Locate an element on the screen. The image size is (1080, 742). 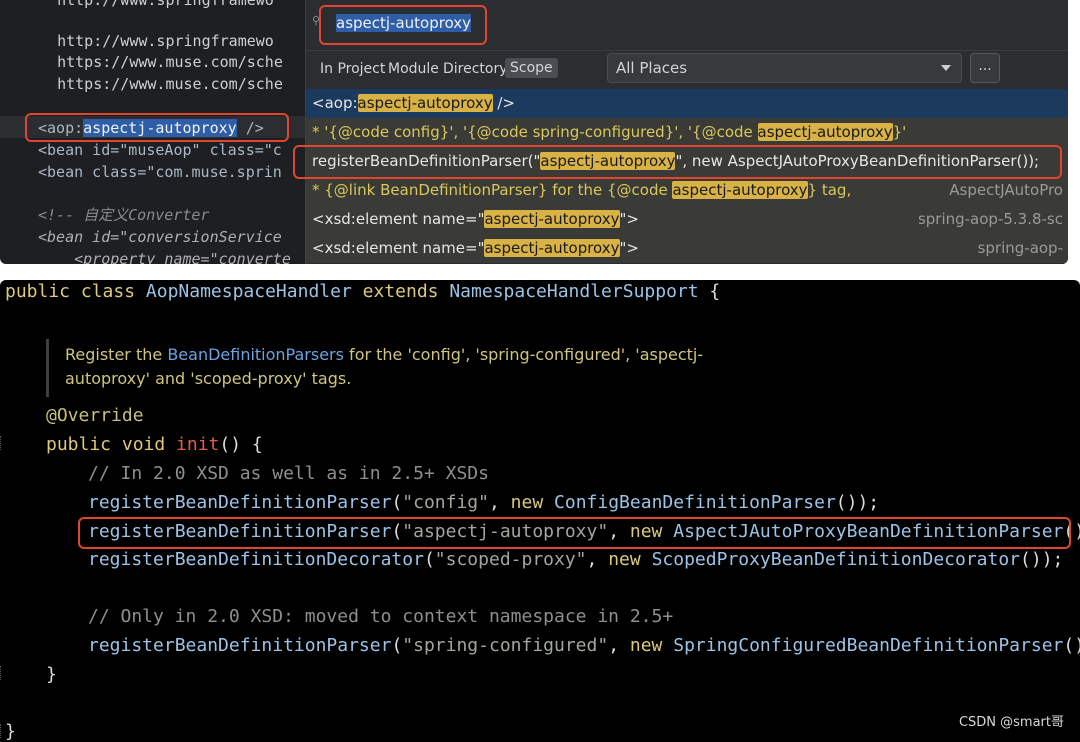
doc-link: BeanDefinitionParsers is located at coordinates (255, 354).